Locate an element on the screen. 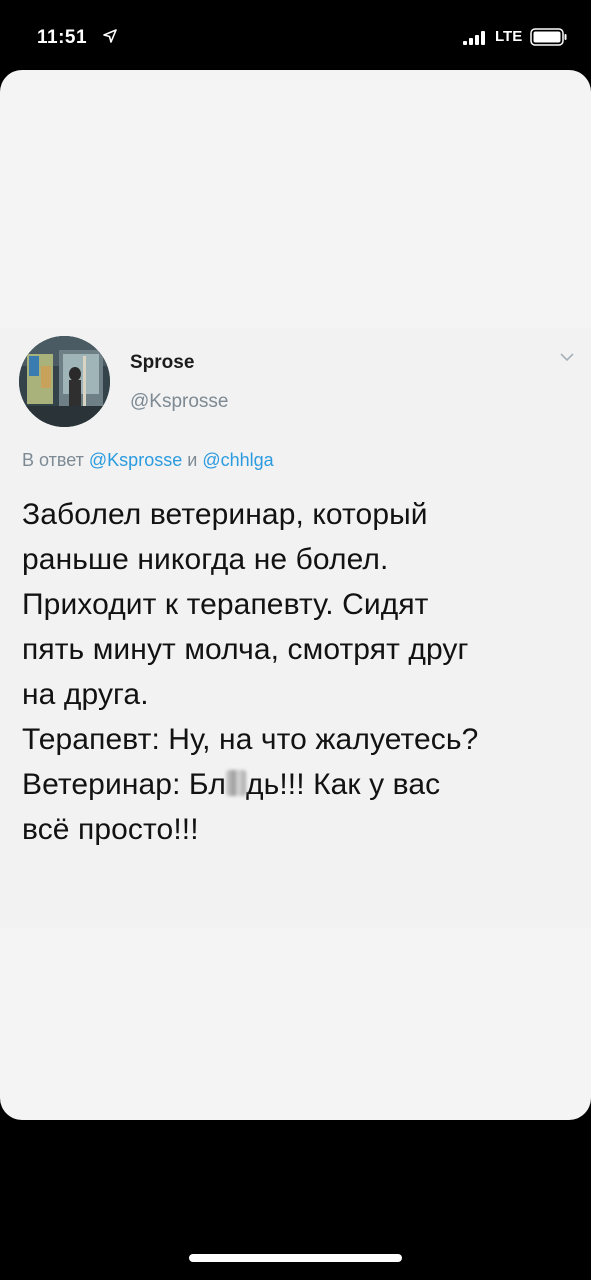  tweet-text-line: Ветеринар: Бл дь!!! Как у вас is located at coordinates (302, 784).